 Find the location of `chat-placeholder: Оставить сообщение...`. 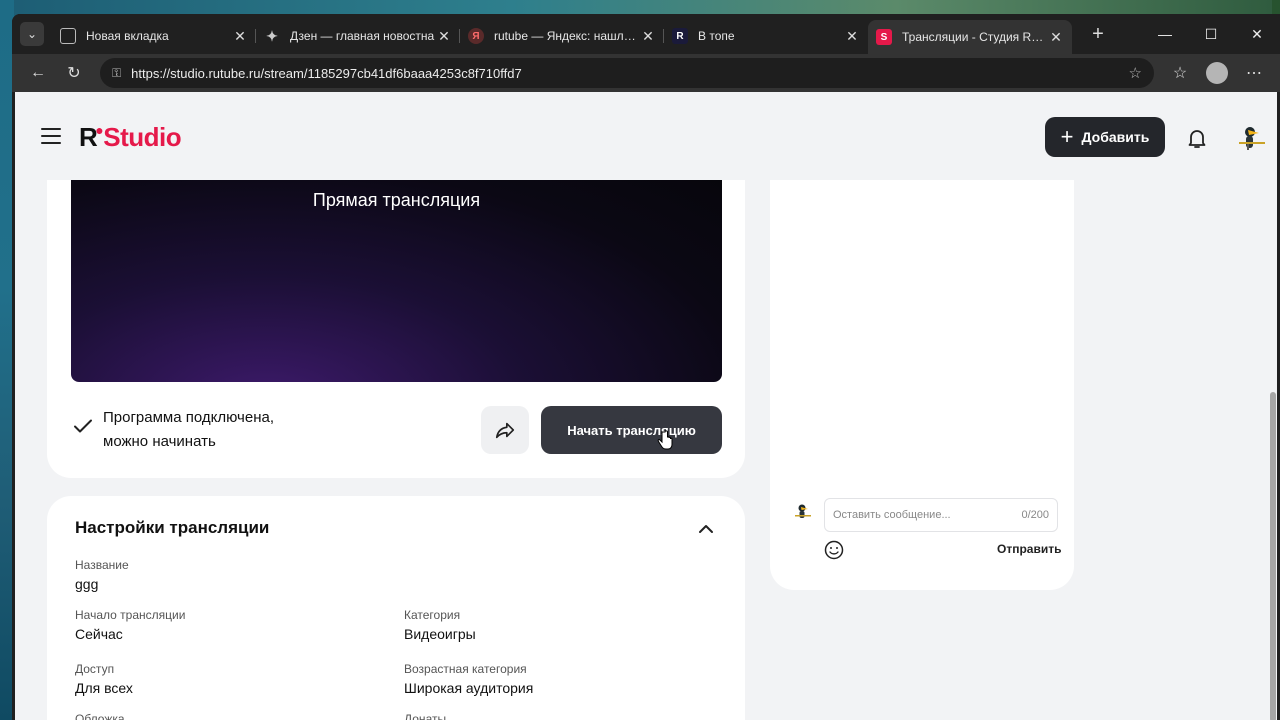

chat-placeholder: Оставить сообщение... is located at coordinates (892, 515).